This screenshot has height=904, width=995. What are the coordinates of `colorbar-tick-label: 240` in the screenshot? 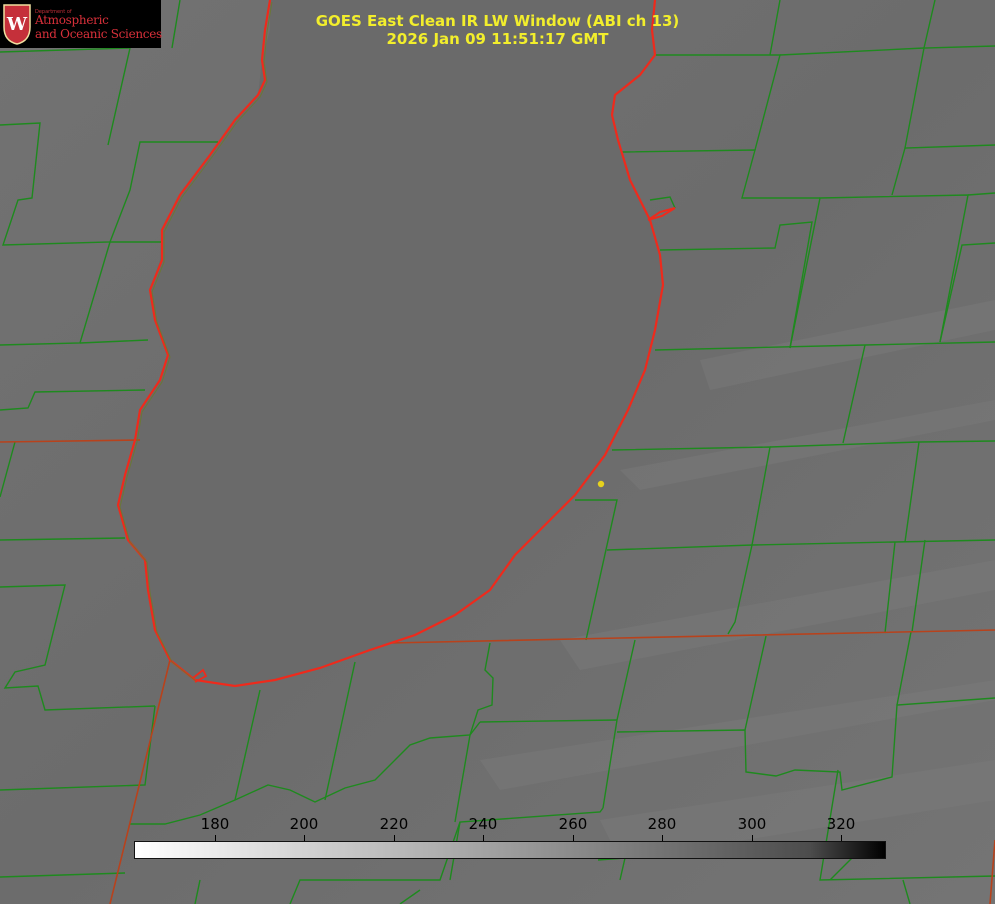 It's located at (483, 824).